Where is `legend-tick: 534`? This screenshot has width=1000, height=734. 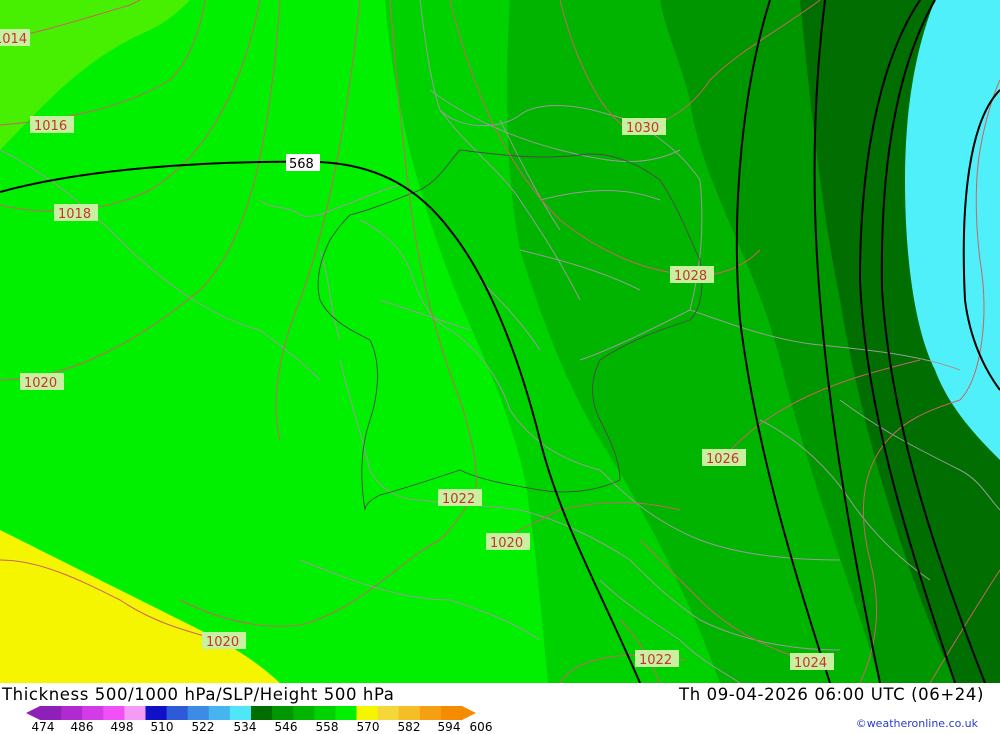
legend-tick: 534 is located at coordinates (245, 727).